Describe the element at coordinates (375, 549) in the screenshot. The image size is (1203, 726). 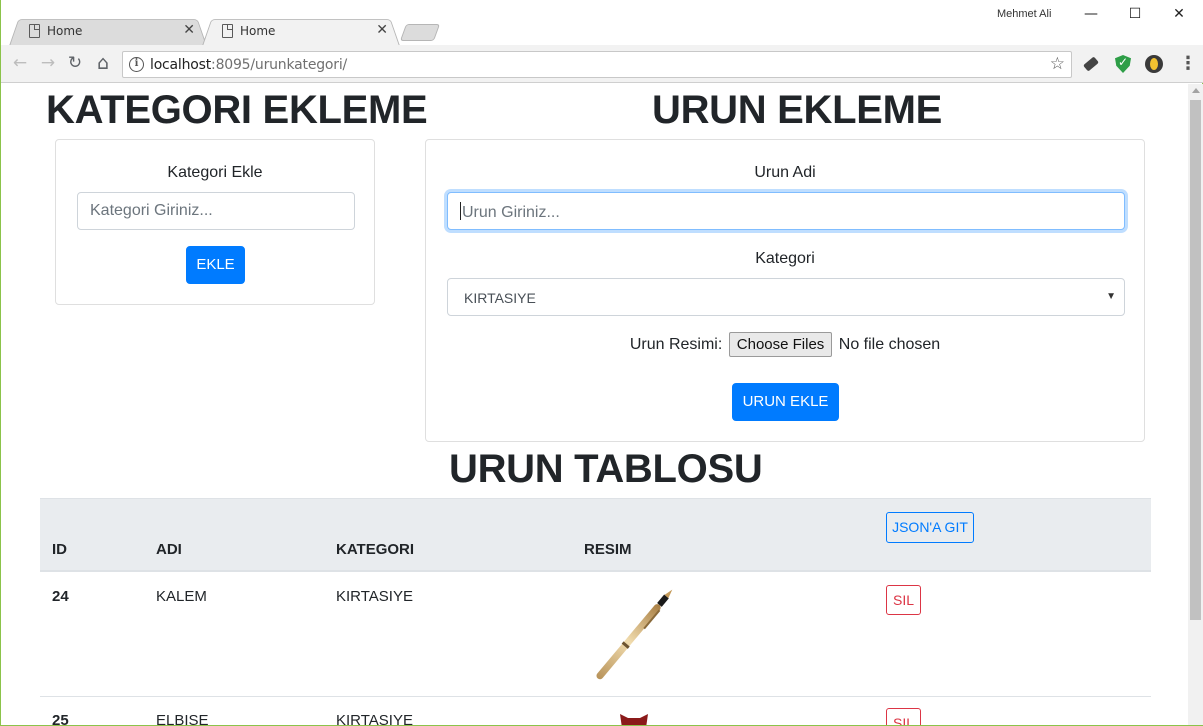
I see `column-header-kategori: KATEGORI` at that location.